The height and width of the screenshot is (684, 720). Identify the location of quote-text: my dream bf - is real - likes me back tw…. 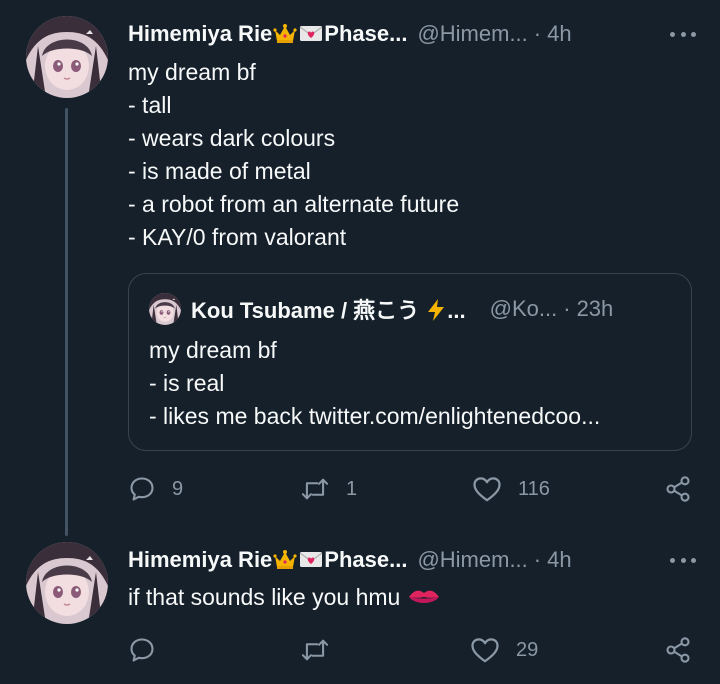
(375, 383).